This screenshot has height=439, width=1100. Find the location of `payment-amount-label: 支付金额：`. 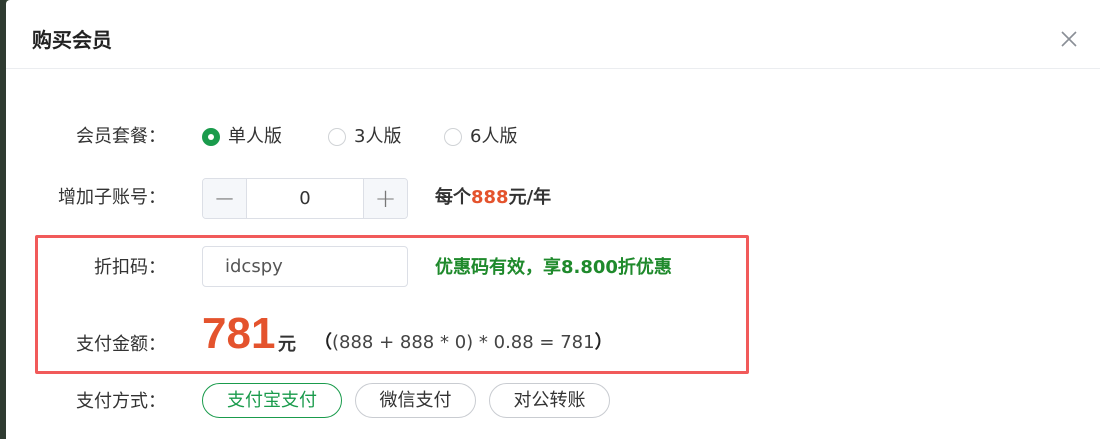

payment-amount-label: 支付金额： is located at coordinates (121, 344).